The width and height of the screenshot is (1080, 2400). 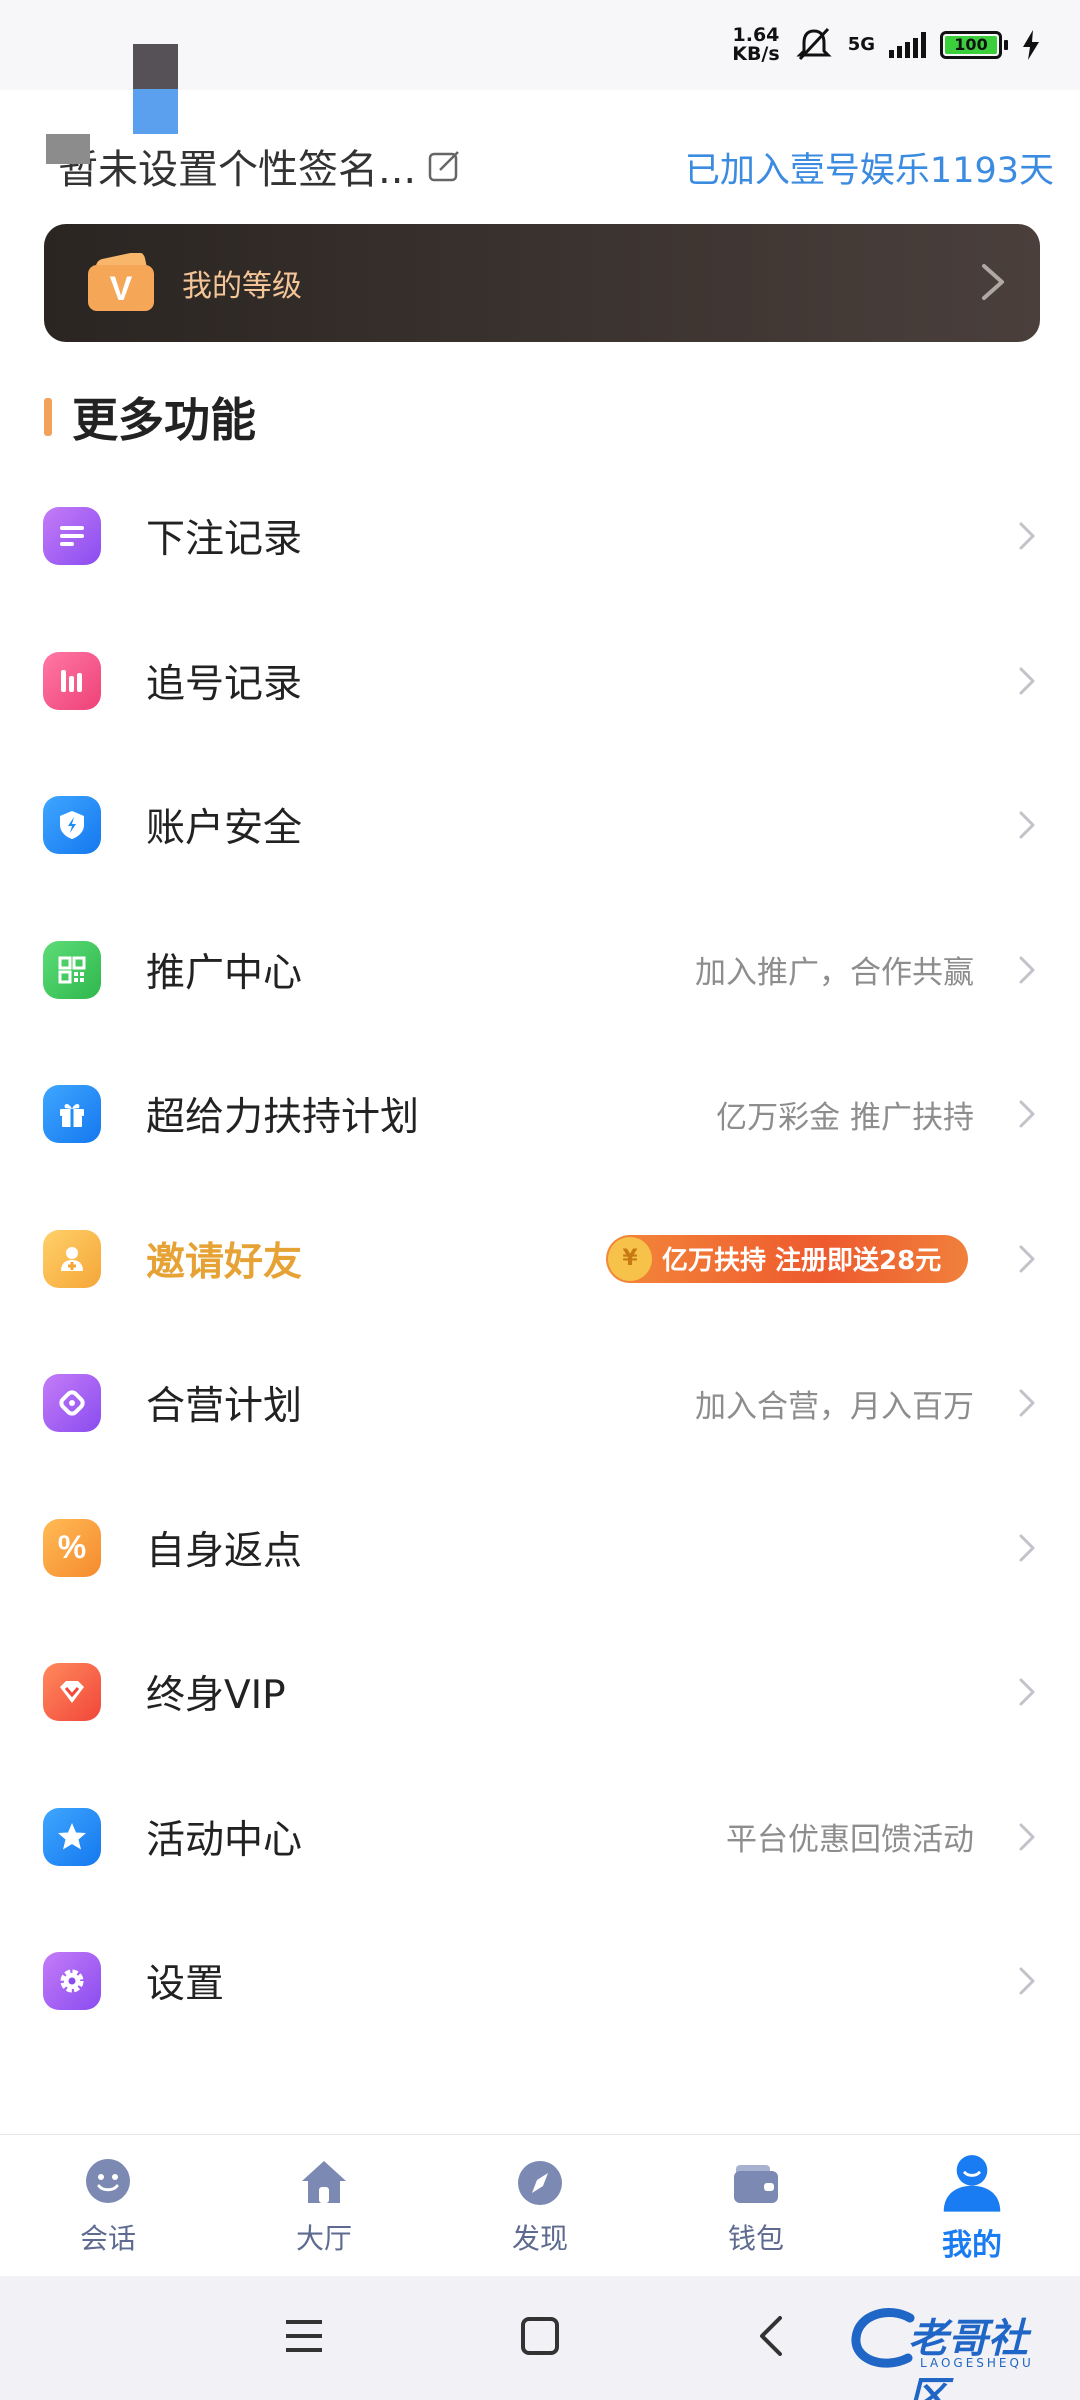 I want to click on bar-chart-icon, so click(x=72, y=680).